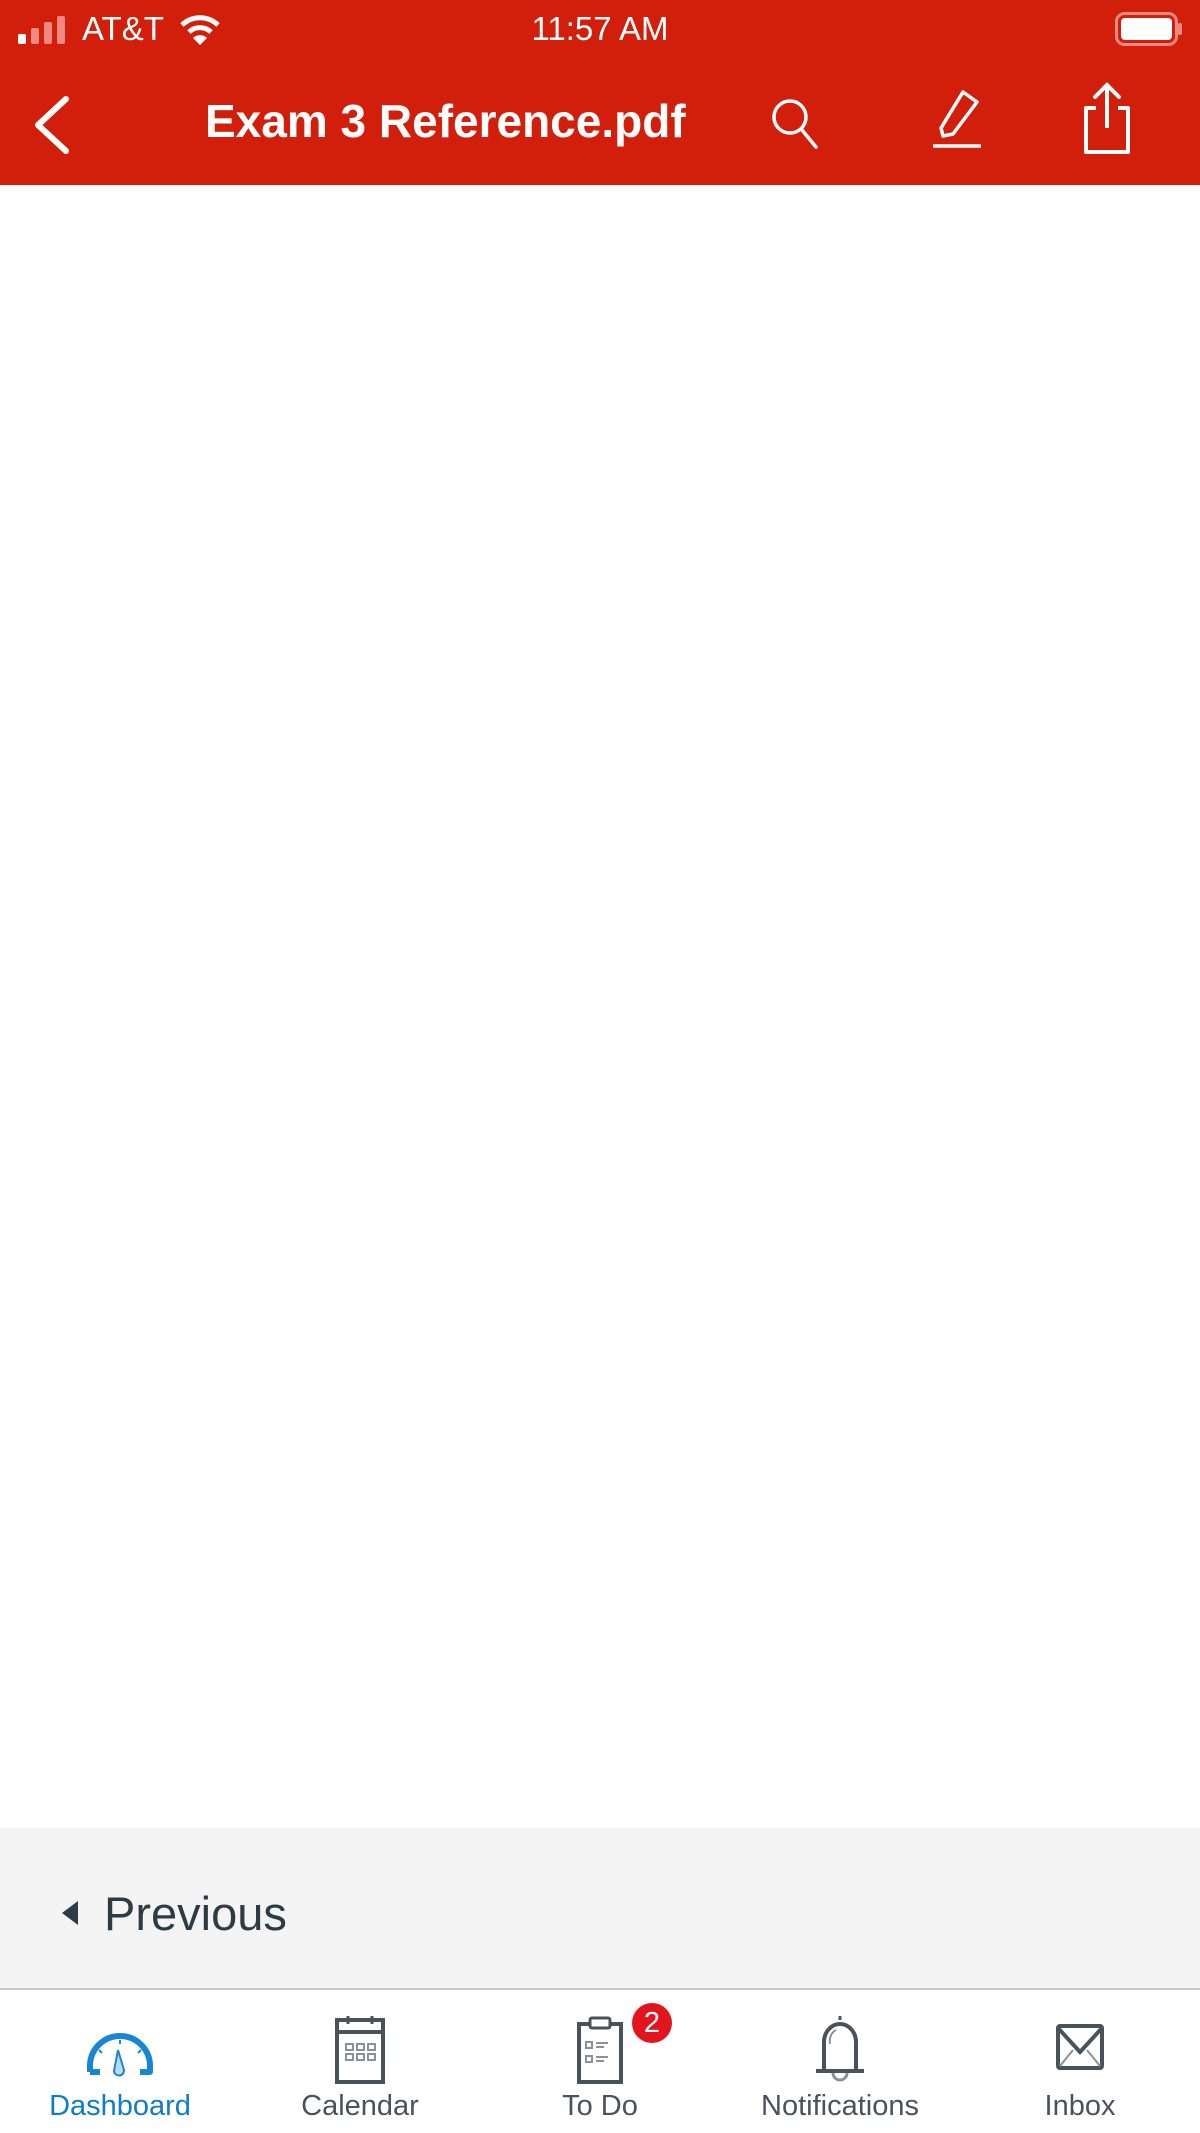  Describe the element at coordinates (1013, 305) in the screenshot. I see `element-cell: I 2.5` at that location.